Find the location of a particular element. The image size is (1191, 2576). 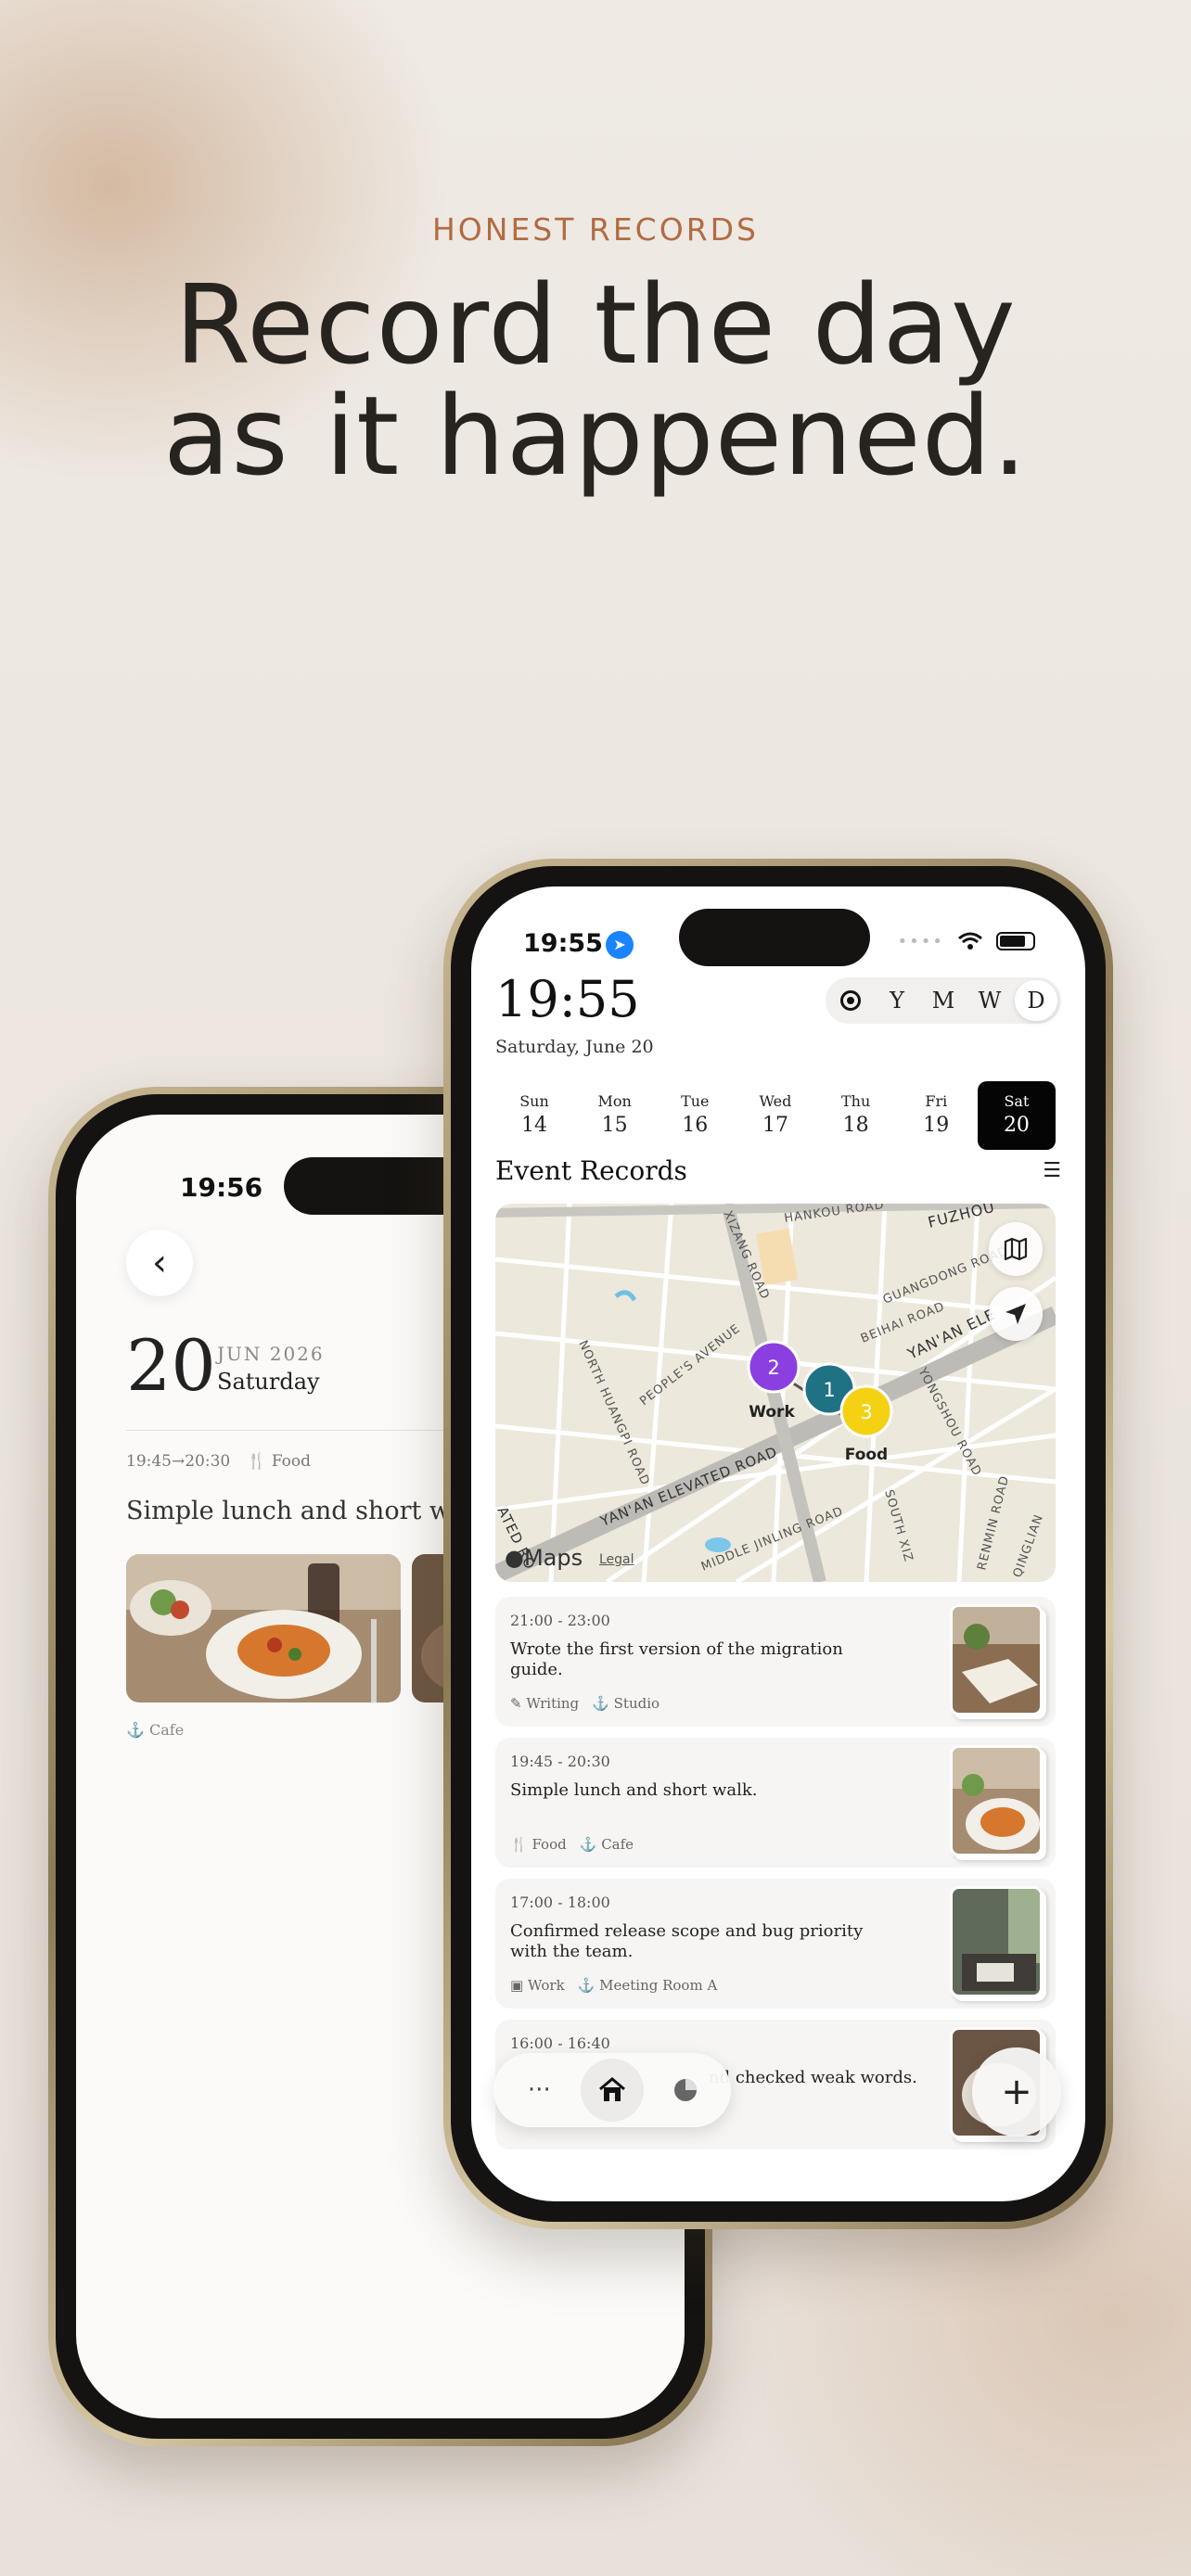

tag: ⚓ Studio is located at coordinates (626, 1704).